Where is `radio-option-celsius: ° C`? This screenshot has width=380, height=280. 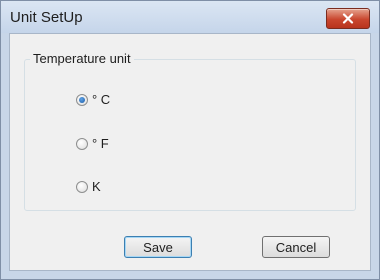 radio-option-celsius: ° C is located at coordinates (93, 99).